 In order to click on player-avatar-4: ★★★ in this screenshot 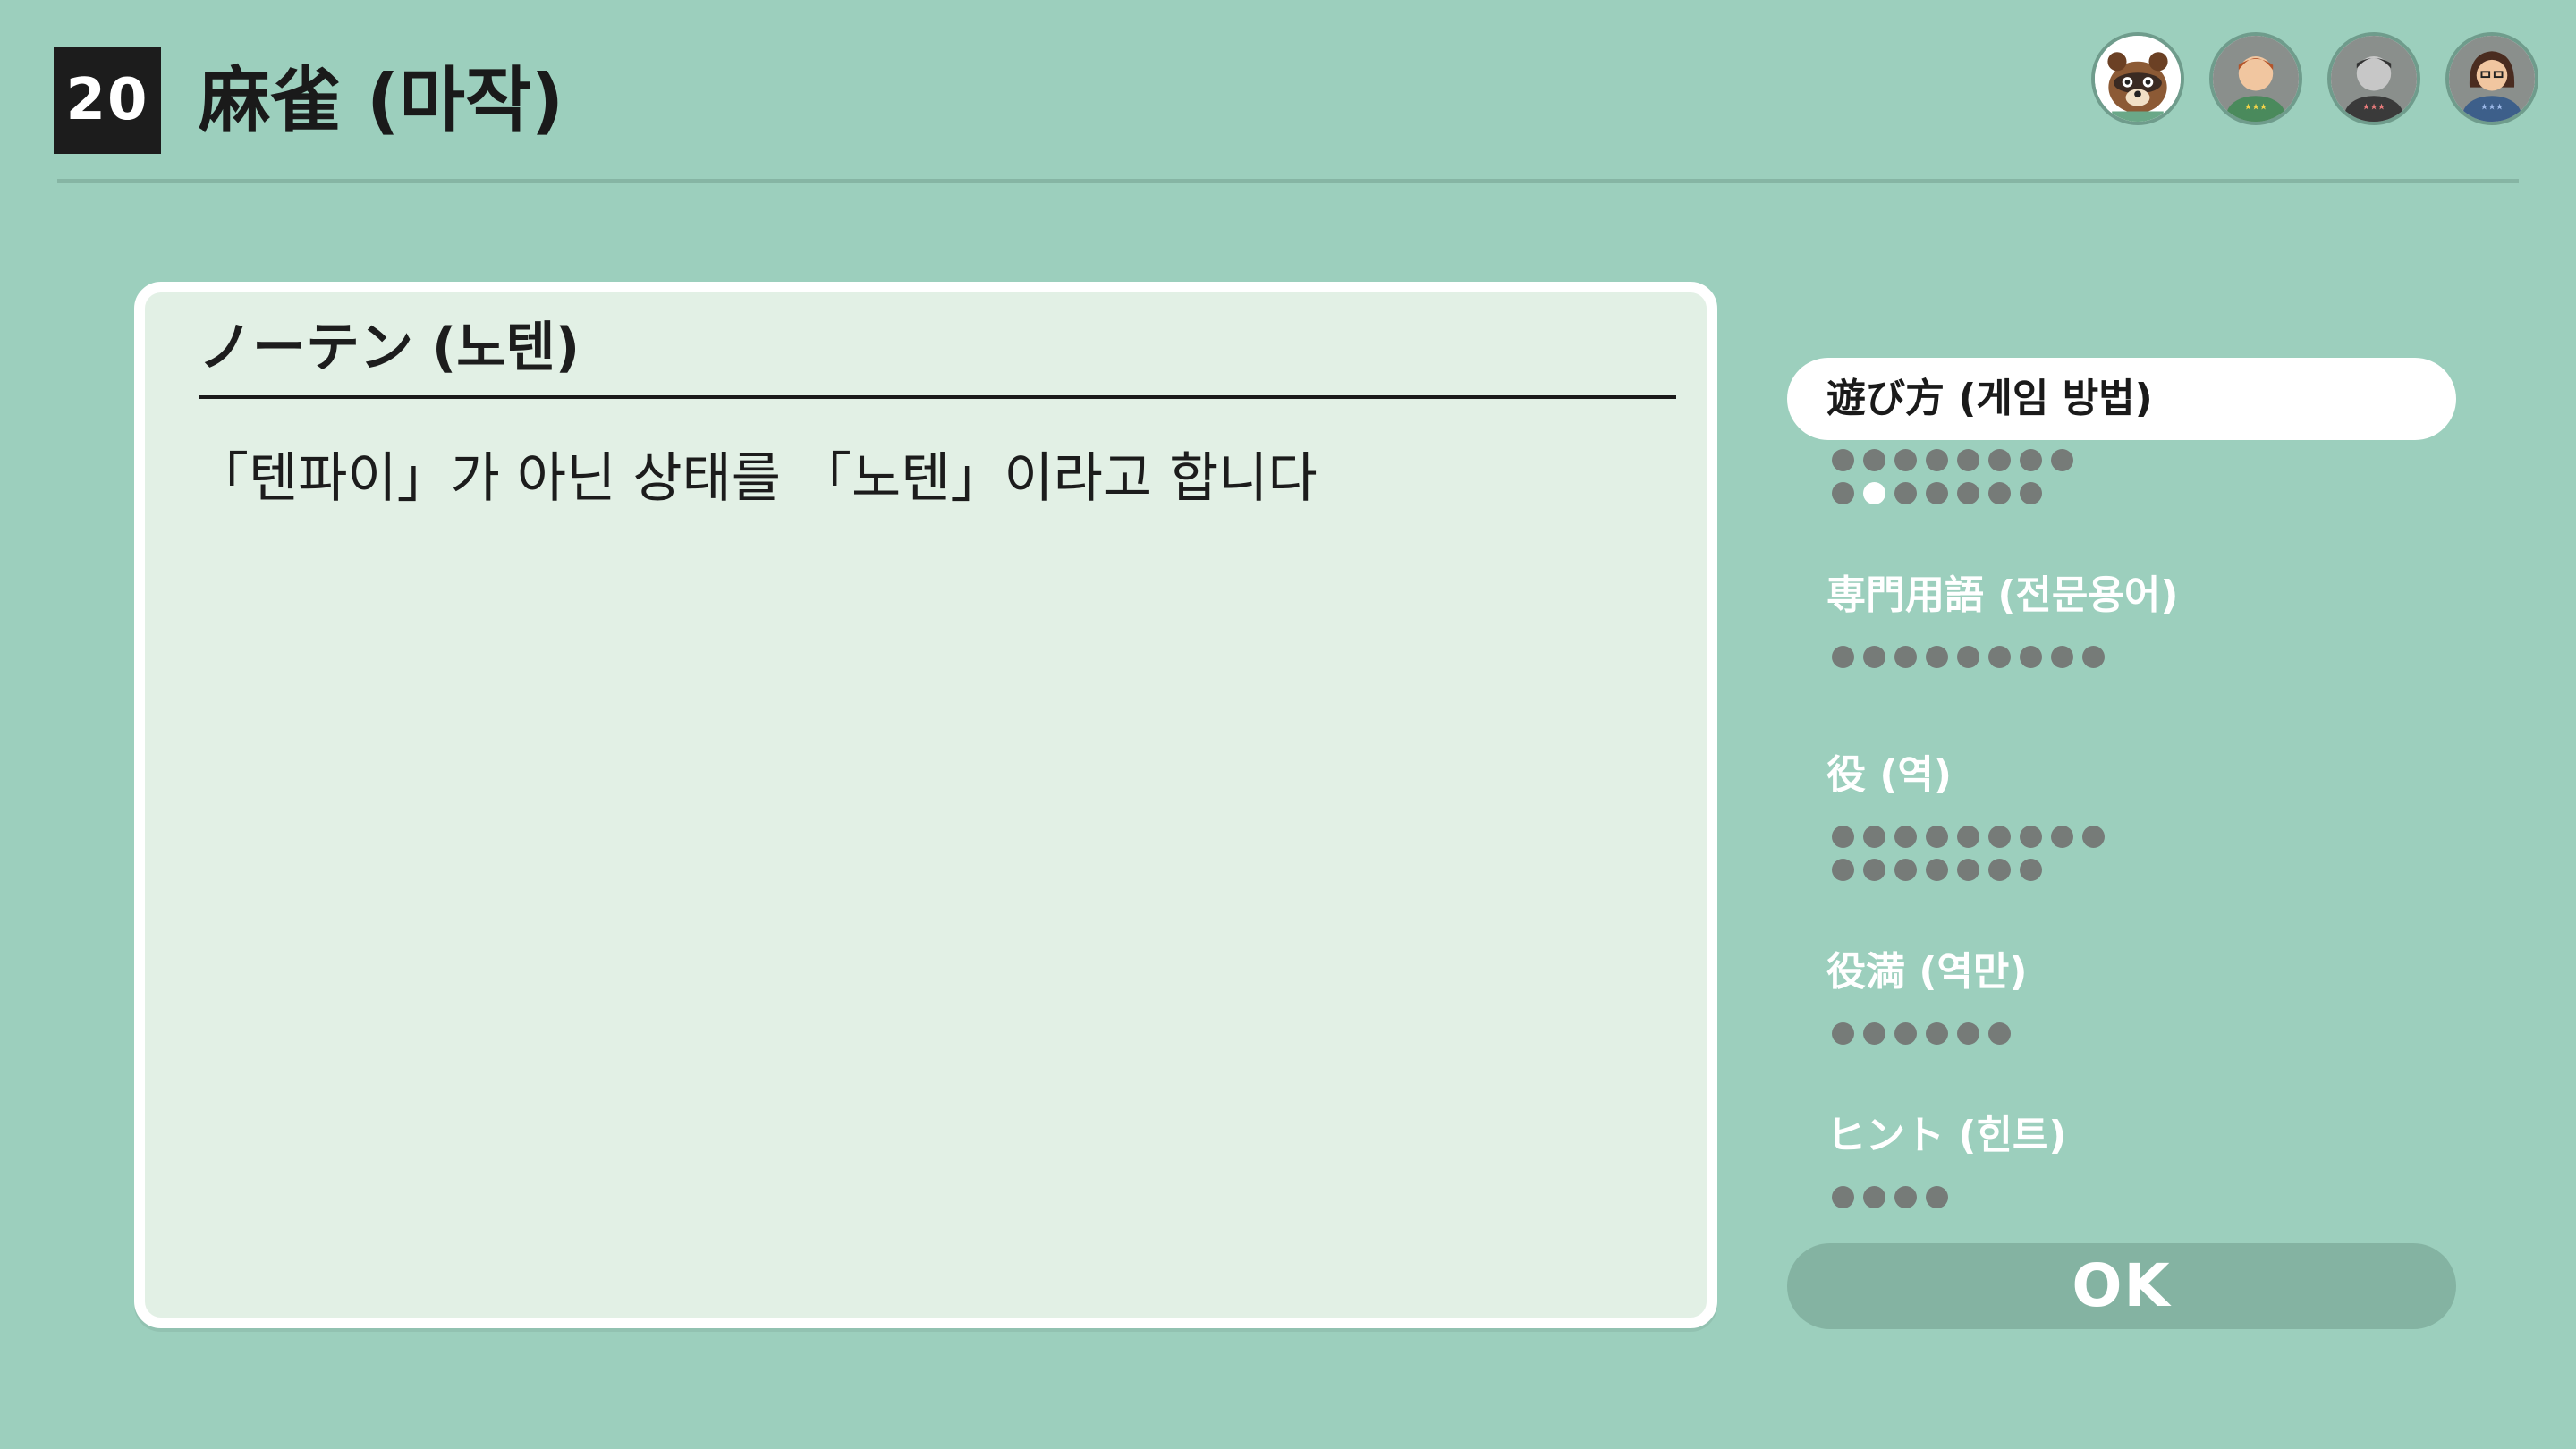, I will do `click(2491, 78)`.